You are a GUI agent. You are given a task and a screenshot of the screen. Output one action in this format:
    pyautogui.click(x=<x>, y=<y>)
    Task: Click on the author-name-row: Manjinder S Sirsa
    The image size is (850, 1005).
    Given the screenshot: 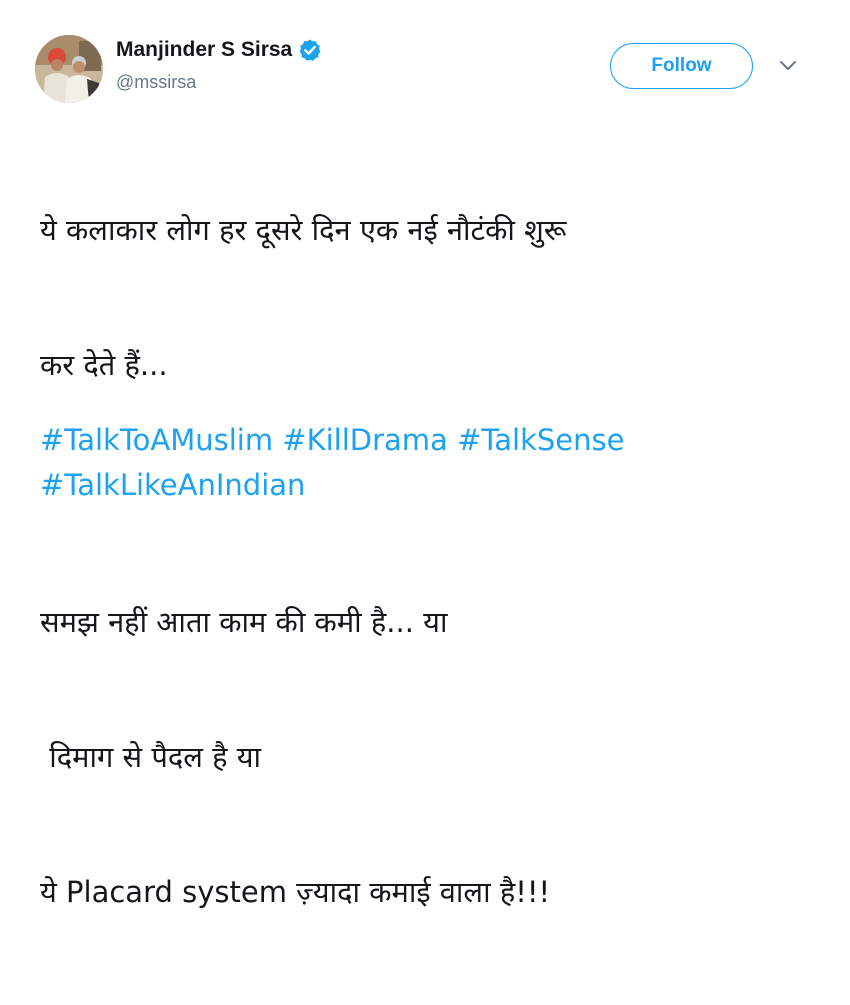 What is the action you would take?
    pyautogui.click(x=219, y=50)
    